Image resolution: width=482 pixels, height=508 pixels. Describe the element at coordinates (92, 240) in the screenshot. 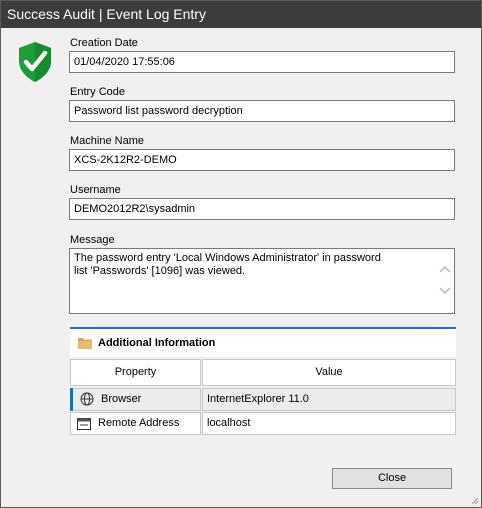

I see `message-label: Message` at that location.